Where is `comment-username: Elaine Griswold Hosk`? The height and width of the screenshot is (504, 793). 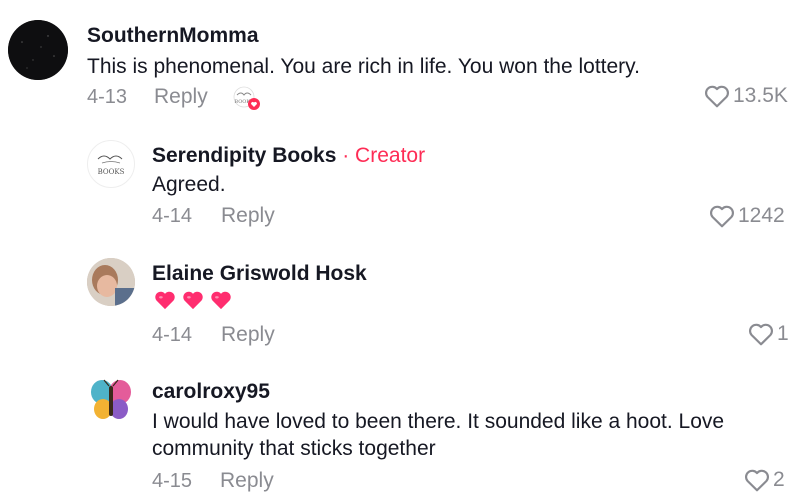
comment-username: Elaine Griswold Hosk is located at coordinates (259, 274).